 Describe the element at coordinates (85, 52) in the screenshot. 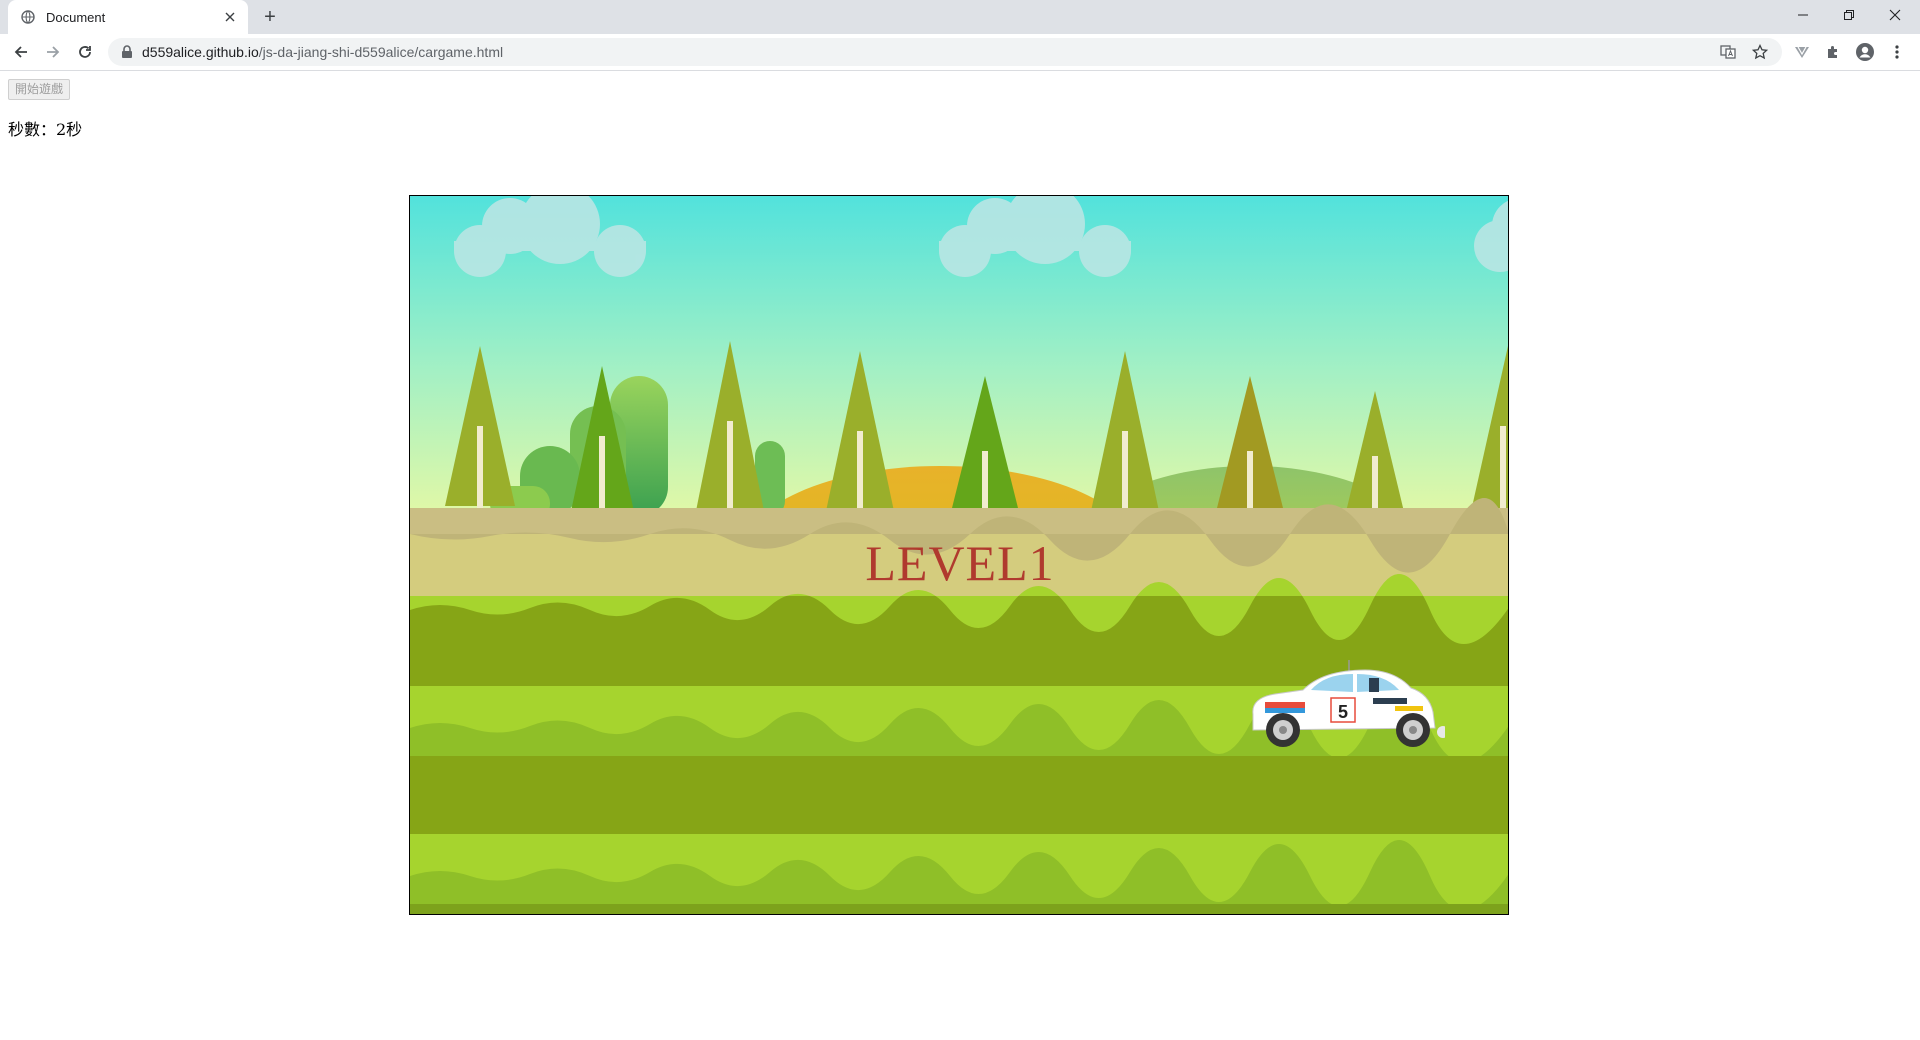

I see `reload-icon` at that location.